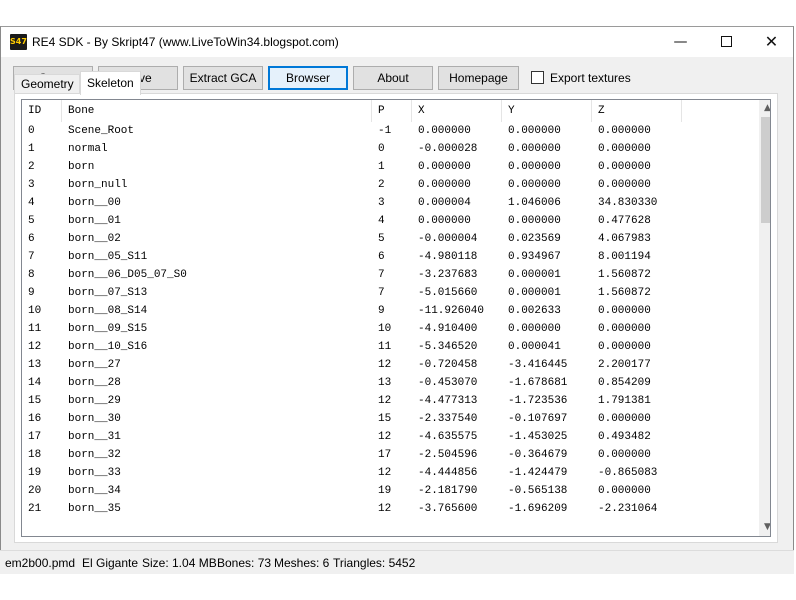 The width and height of the screenshot is (796, 600). I want to click on cell-bone: born__27, so click(94, 365).